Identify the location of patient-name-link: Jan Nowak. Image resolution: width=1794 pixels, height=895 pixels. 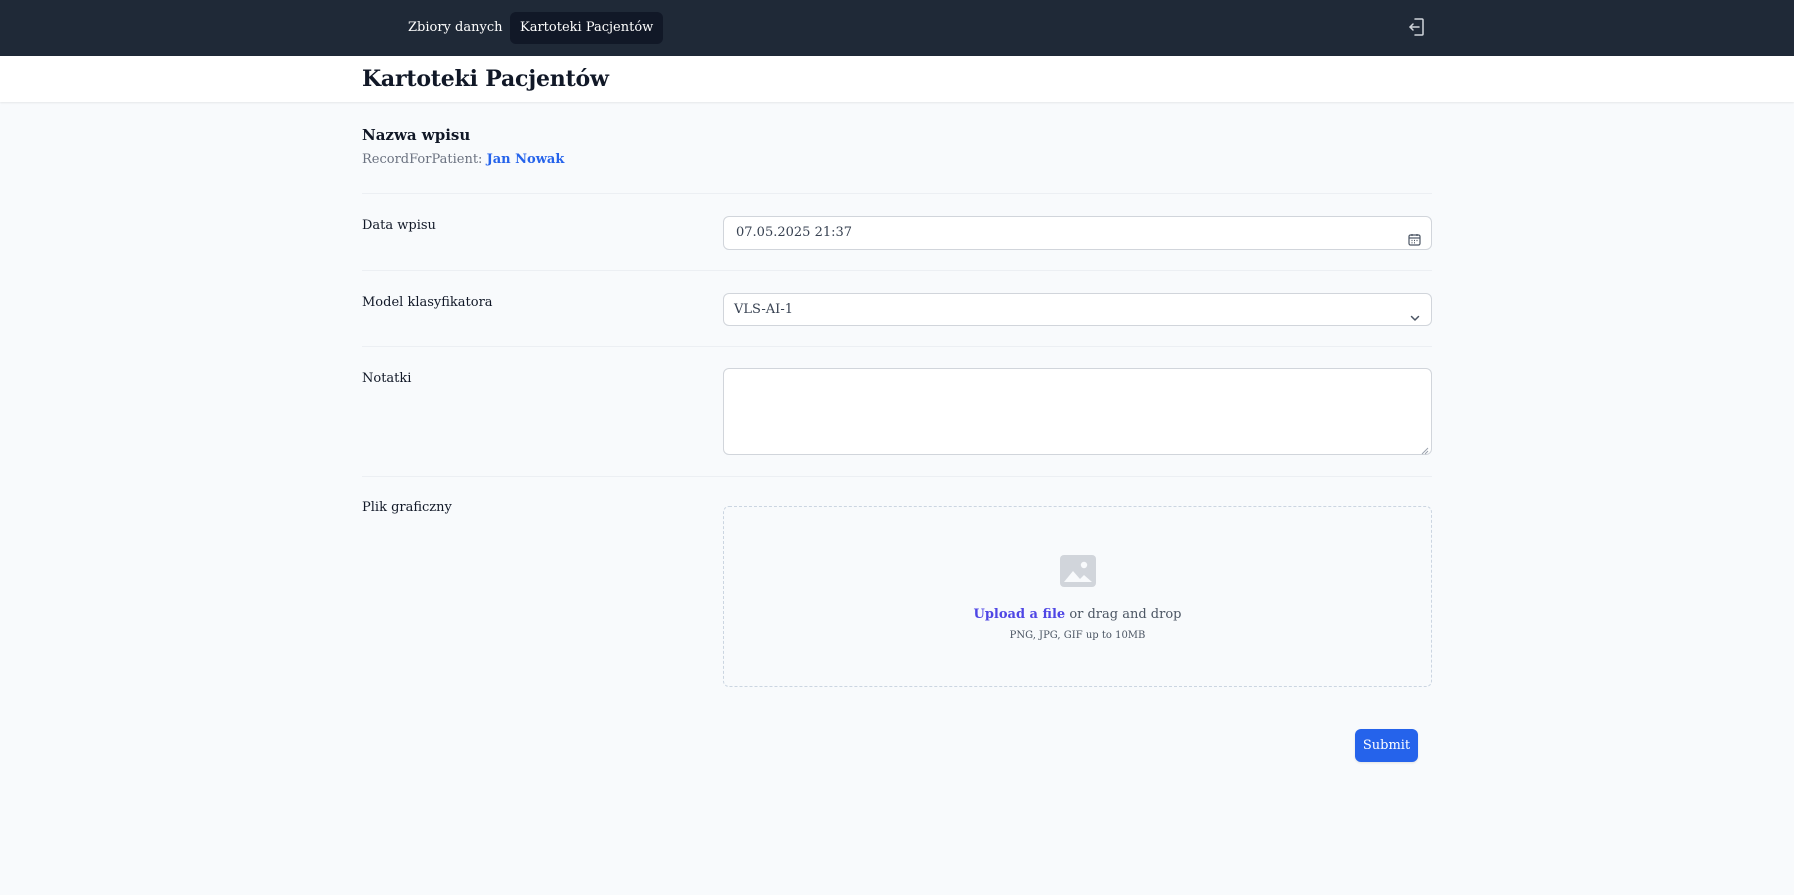
(526, 159).